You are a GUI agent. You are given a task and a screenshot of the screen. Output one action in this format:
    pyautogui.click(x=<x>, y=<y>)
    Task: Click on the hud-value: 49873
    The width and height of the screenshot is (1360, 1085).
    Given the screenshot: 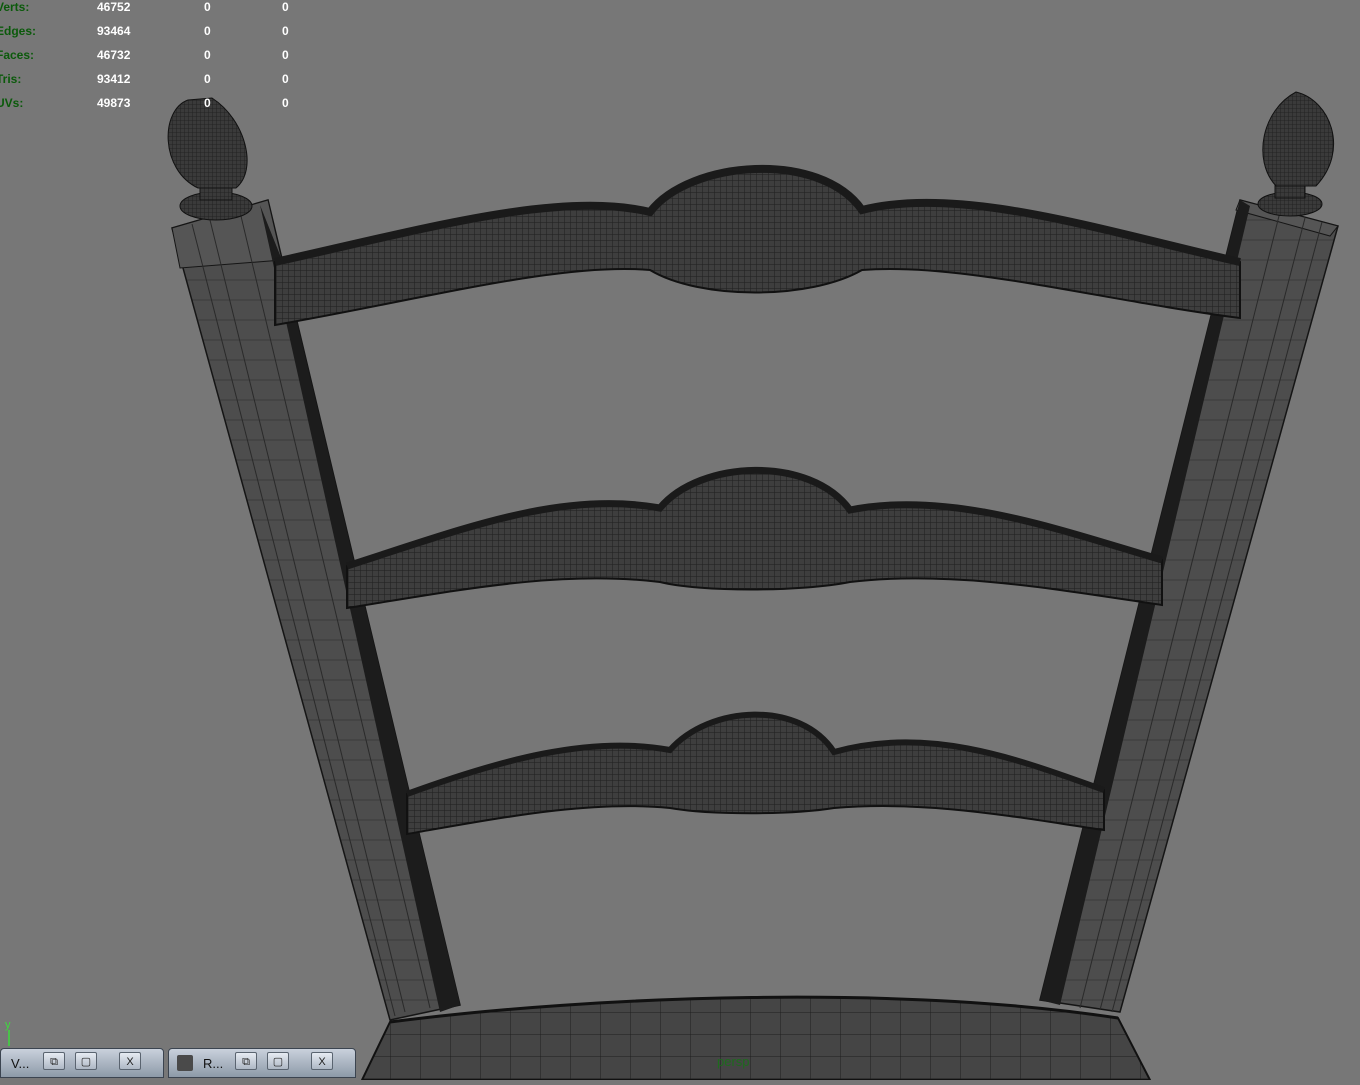 What is the action you would take?
    pyautogui.click(x=114, y=103)
    